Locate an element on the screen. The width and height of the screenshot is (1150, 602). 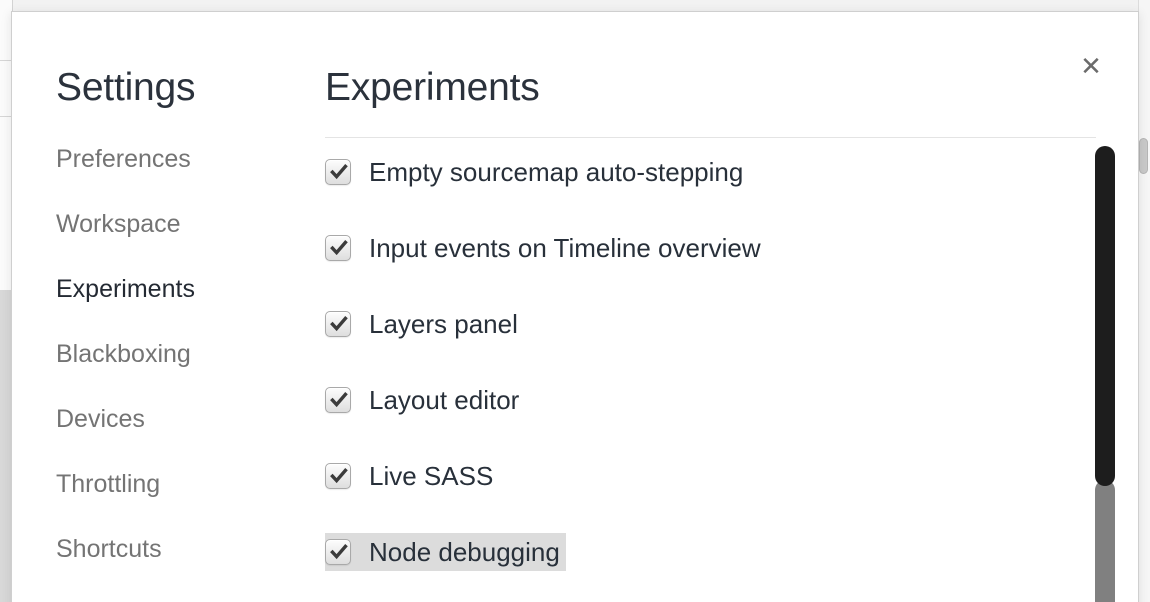
dialog-scrollbar is located at coordinates (1105, 374).